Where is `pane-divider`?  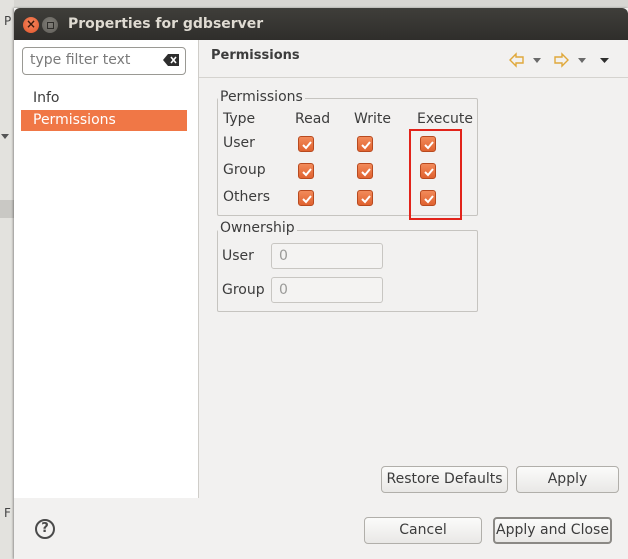 pane-divider is located at coordinates (198, 269).